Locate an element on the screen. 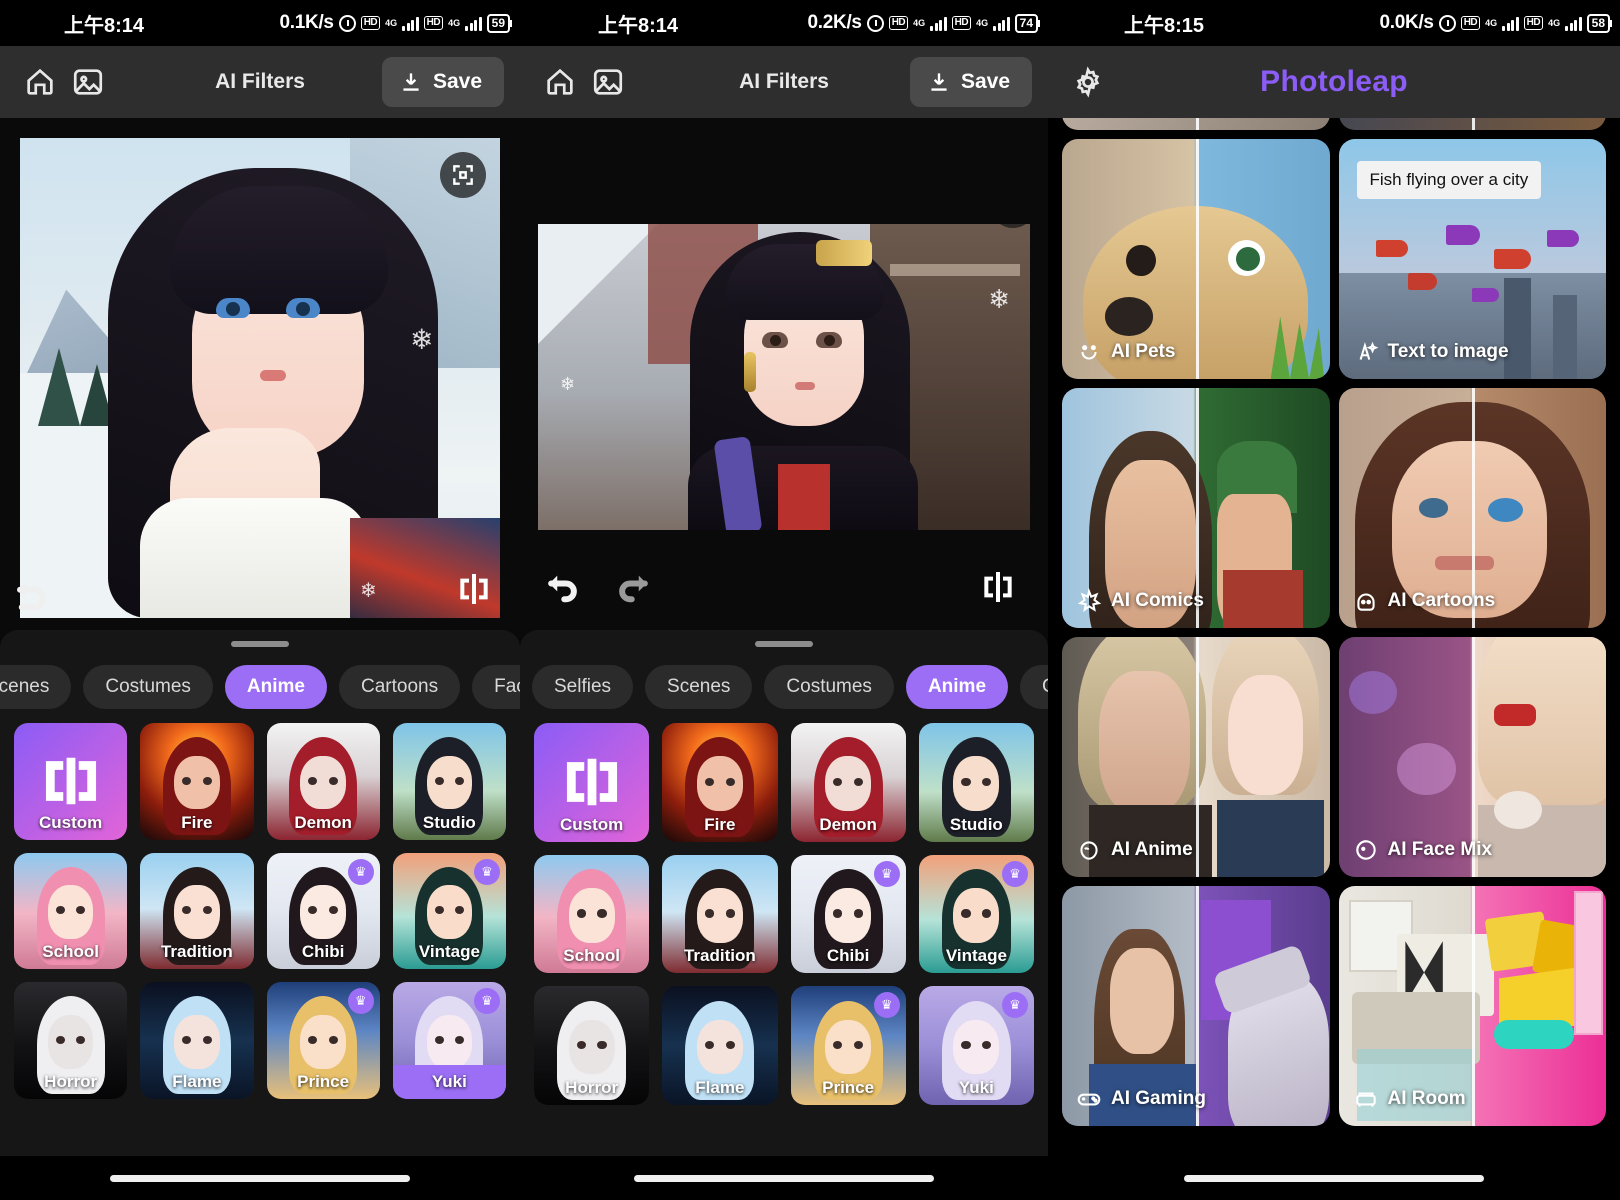  home-cards-row-clipped: AI Costumes AI Scenes is located at coordinates (1334, 124).